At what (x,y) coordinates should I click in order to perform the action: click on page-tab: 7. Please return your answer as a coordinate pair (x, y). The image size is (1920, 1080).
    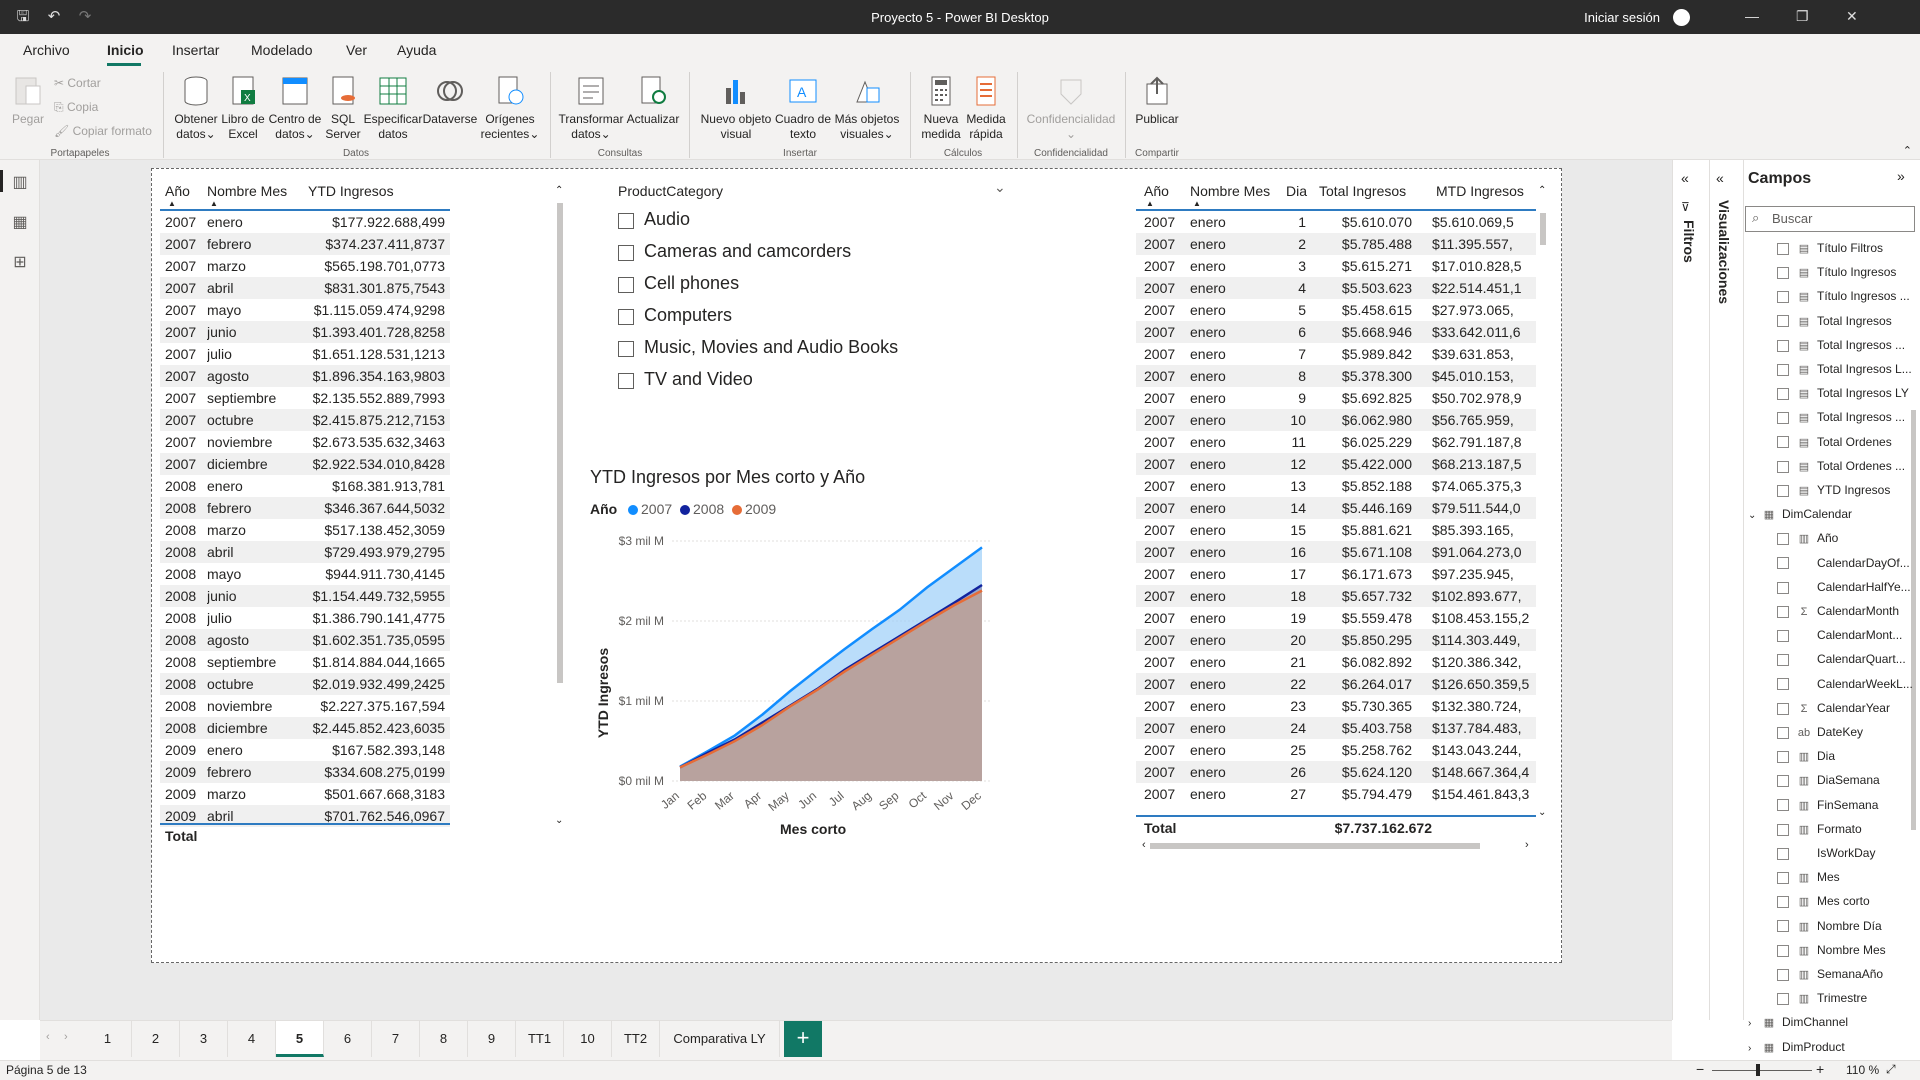
    Looking at the image, I should click on (396, 1039).